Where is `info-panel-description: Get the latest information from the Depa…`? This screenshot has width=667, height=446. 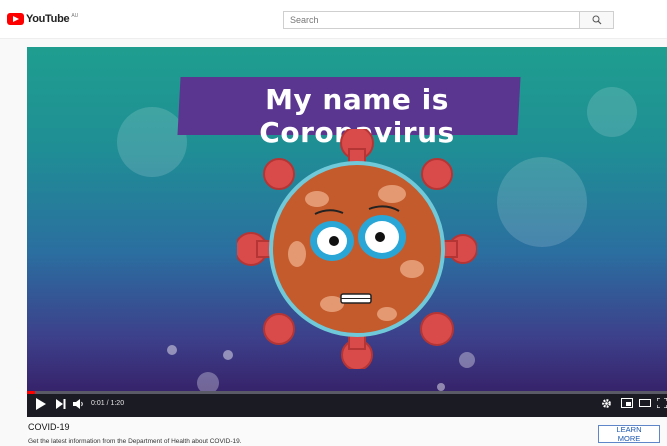 info-panel-description: Get the latest information from the Depa… is located at coordinates (135, 441).